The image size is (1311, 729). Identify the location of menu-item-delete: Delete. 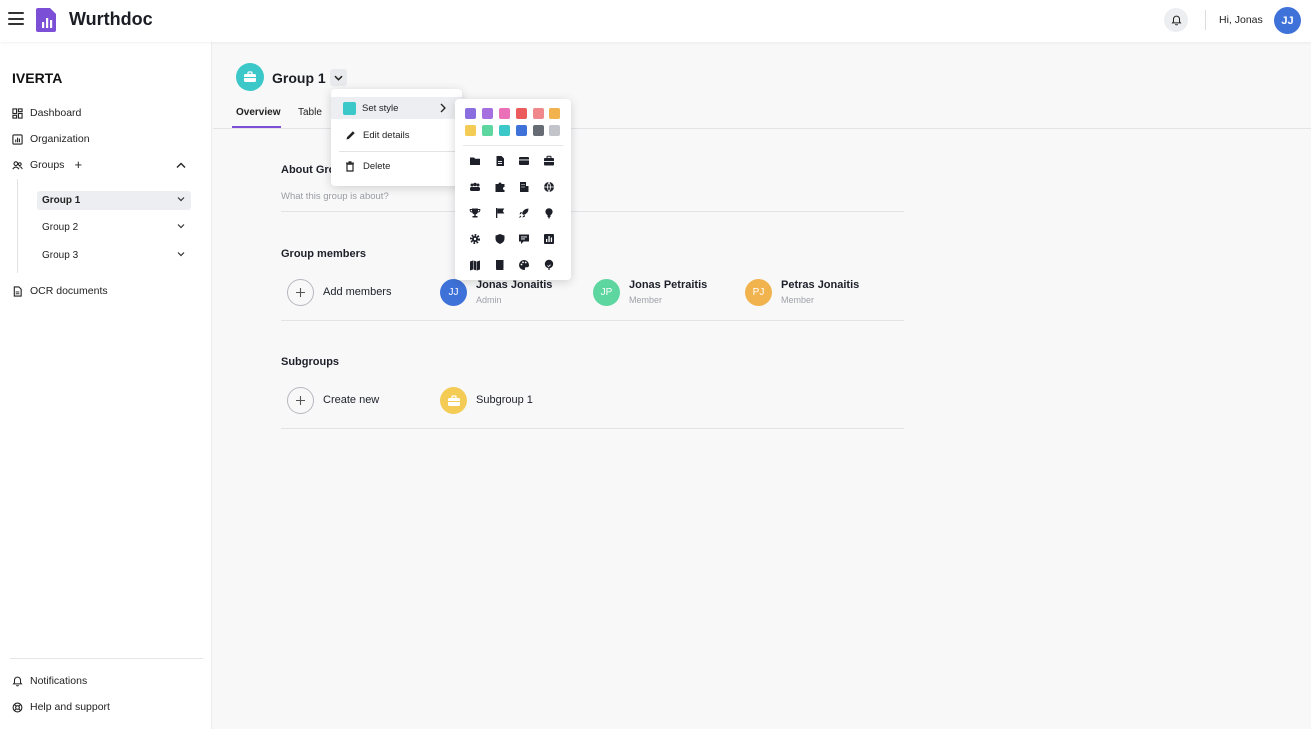
(396, 166).